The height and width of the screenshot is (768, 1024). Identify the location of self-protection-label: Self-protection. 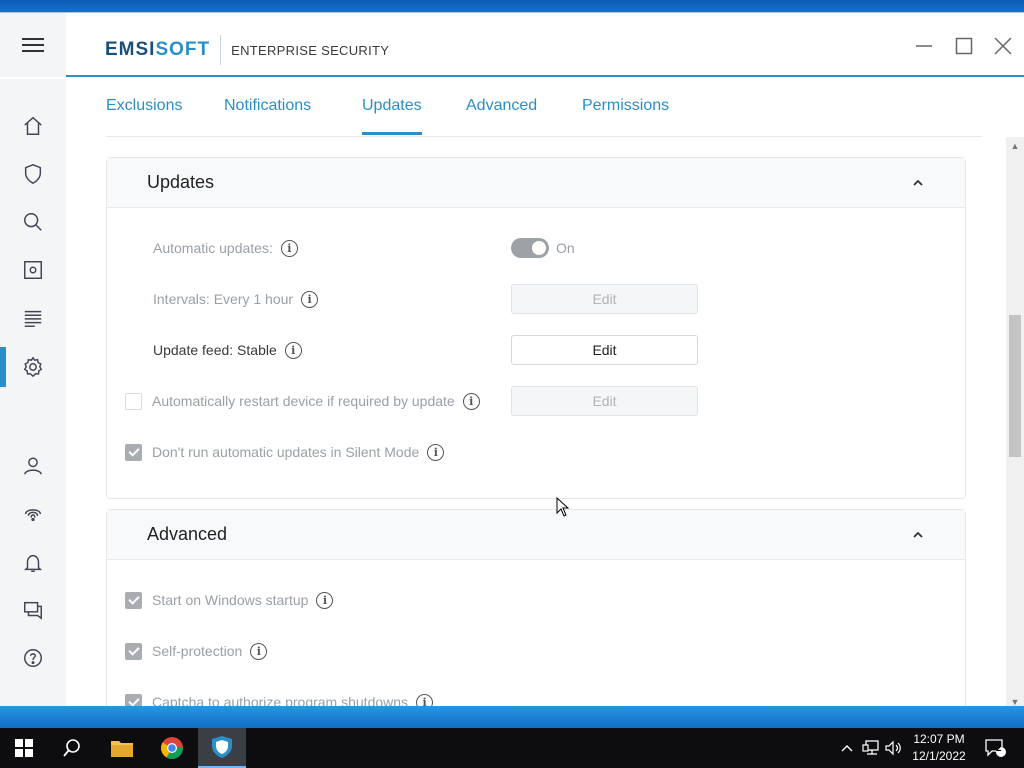
(197, 651).